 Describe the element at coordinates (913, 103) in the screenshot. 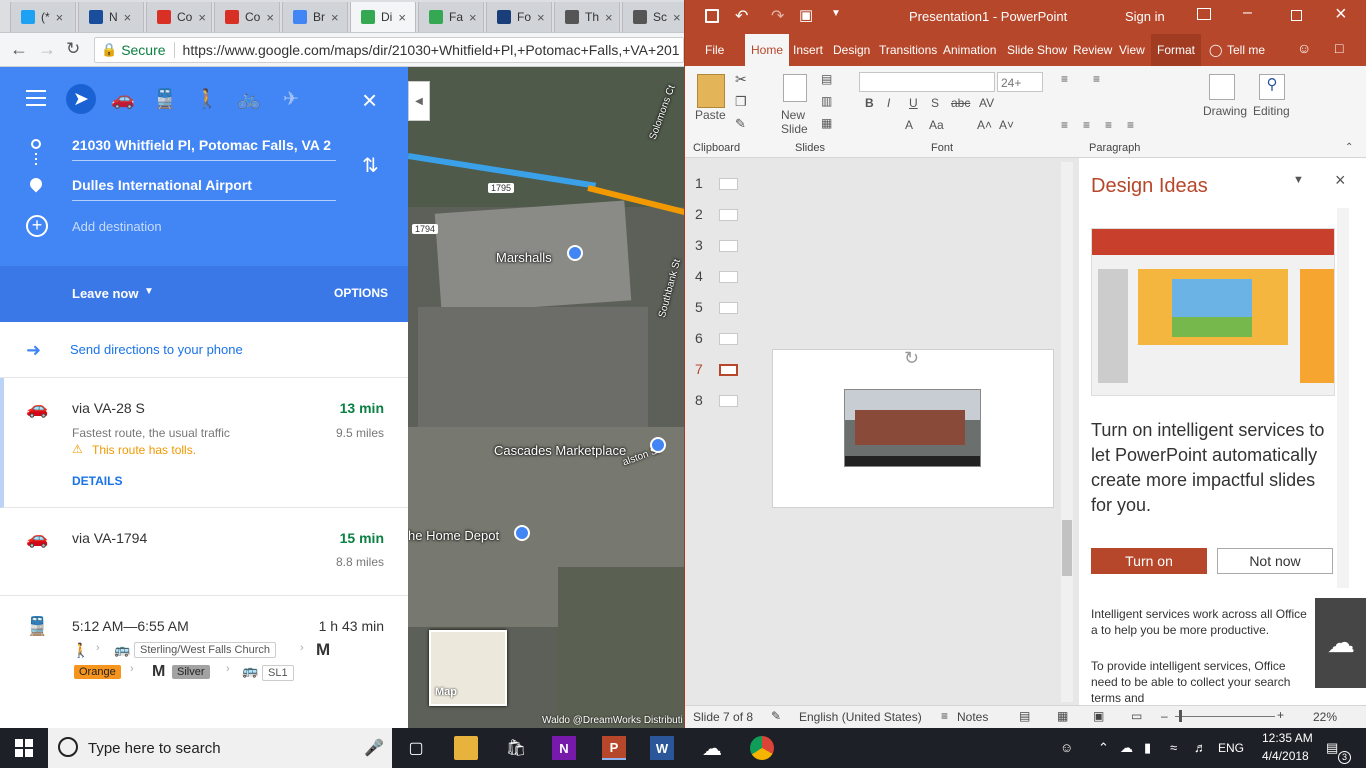

I see `underline-icon: U` at that location.